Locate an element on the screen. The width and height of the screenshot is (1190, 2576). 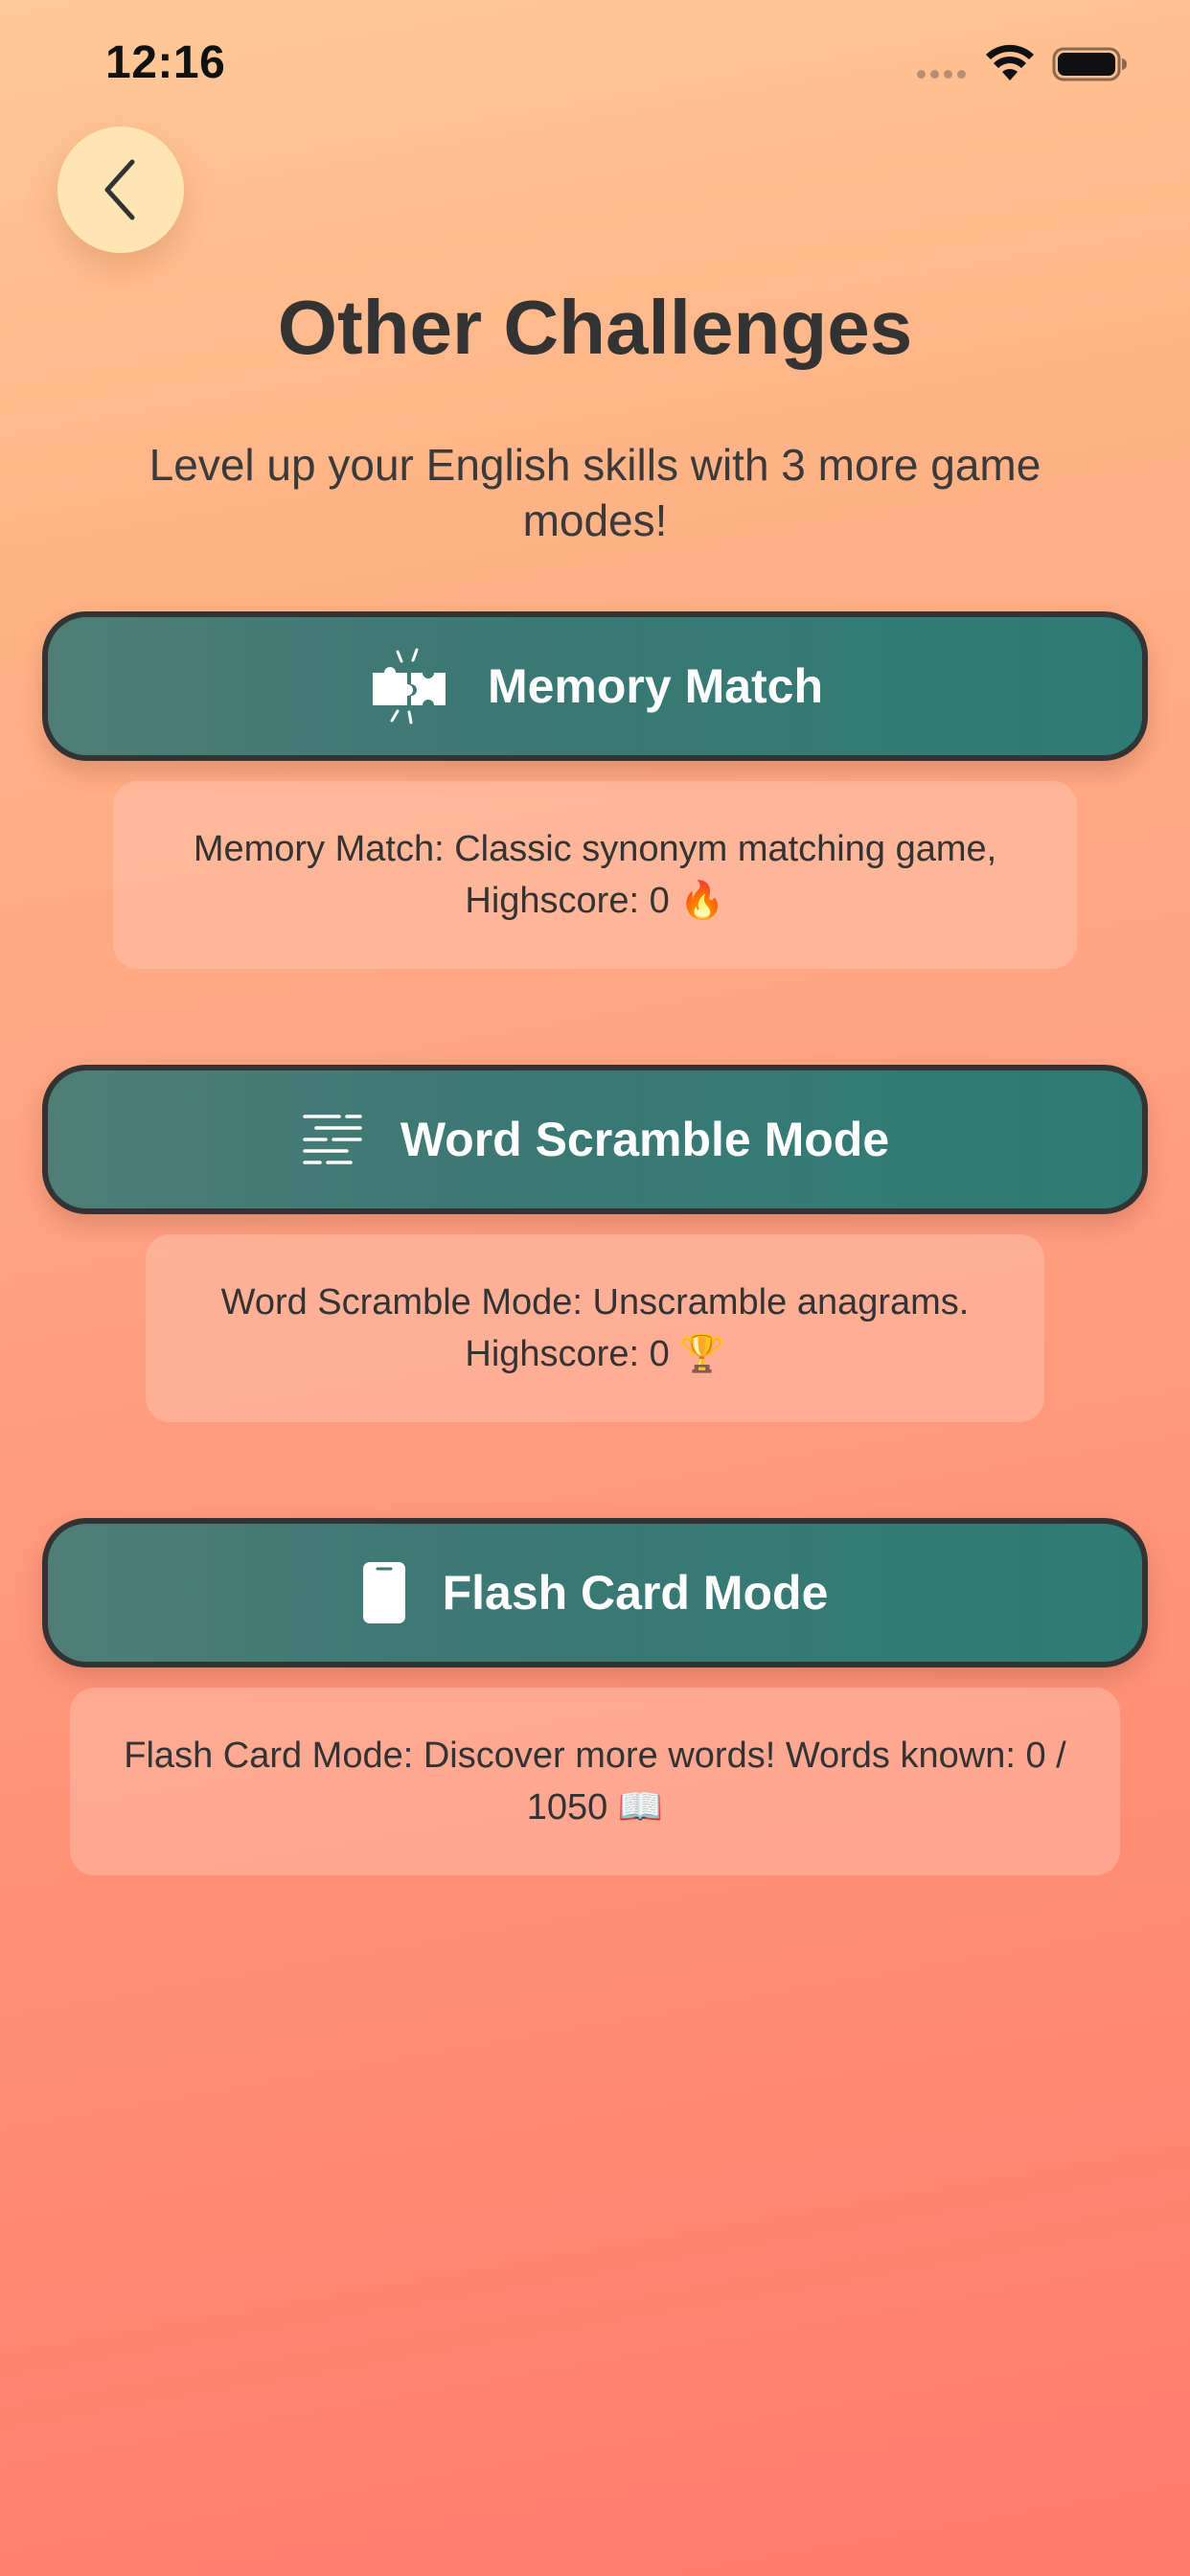
word-scramble-button: Word Scramble Mode is located at coordinates (595, 1139).